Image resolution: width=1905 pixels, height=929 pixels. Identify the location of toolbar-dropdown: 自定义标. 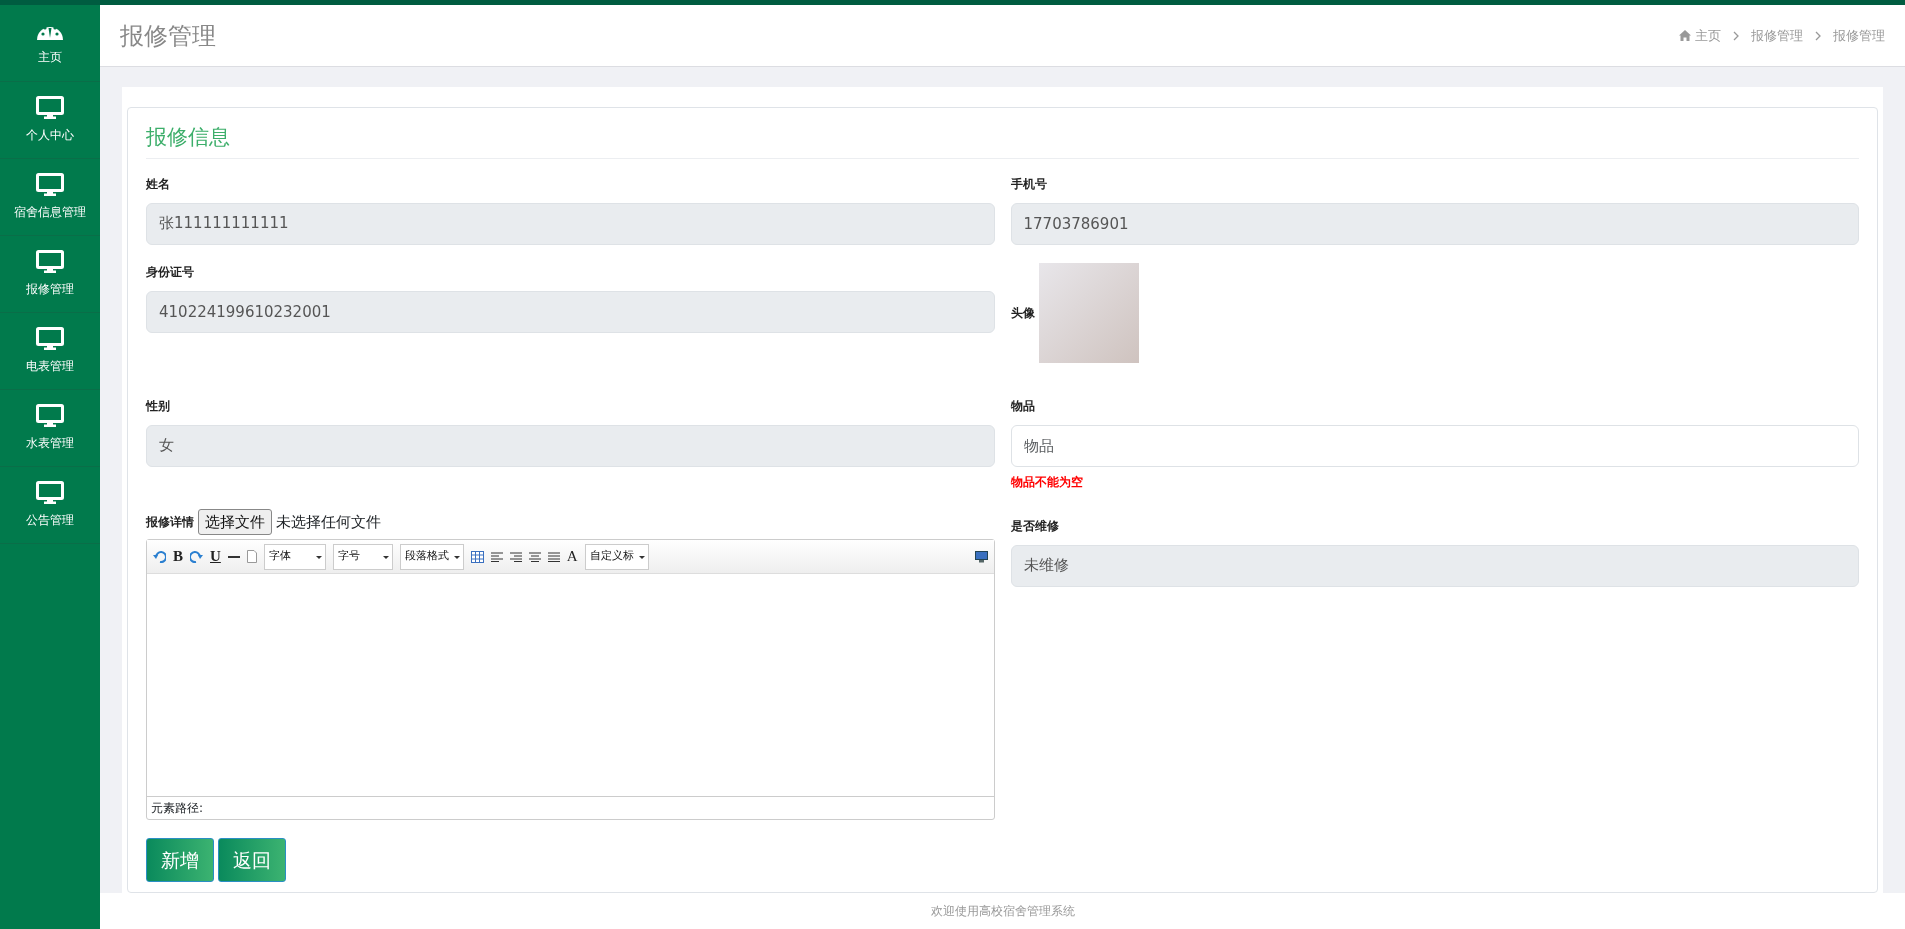
(616, 556).